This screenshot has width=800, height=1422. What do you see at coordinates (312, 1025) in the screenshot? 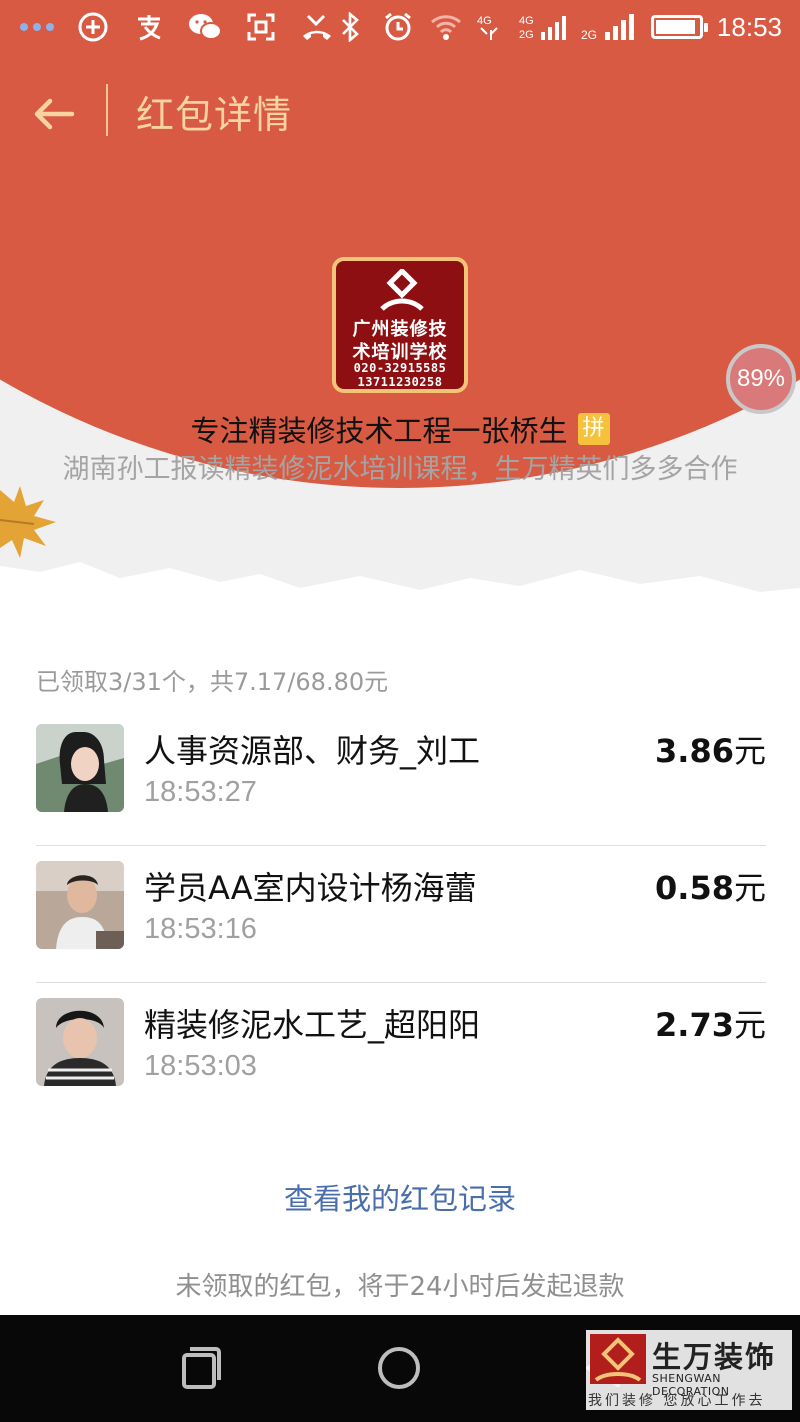
I see `record-name: 精装修泥水工艺_超阳阳` at bounding box center [312, 1025].